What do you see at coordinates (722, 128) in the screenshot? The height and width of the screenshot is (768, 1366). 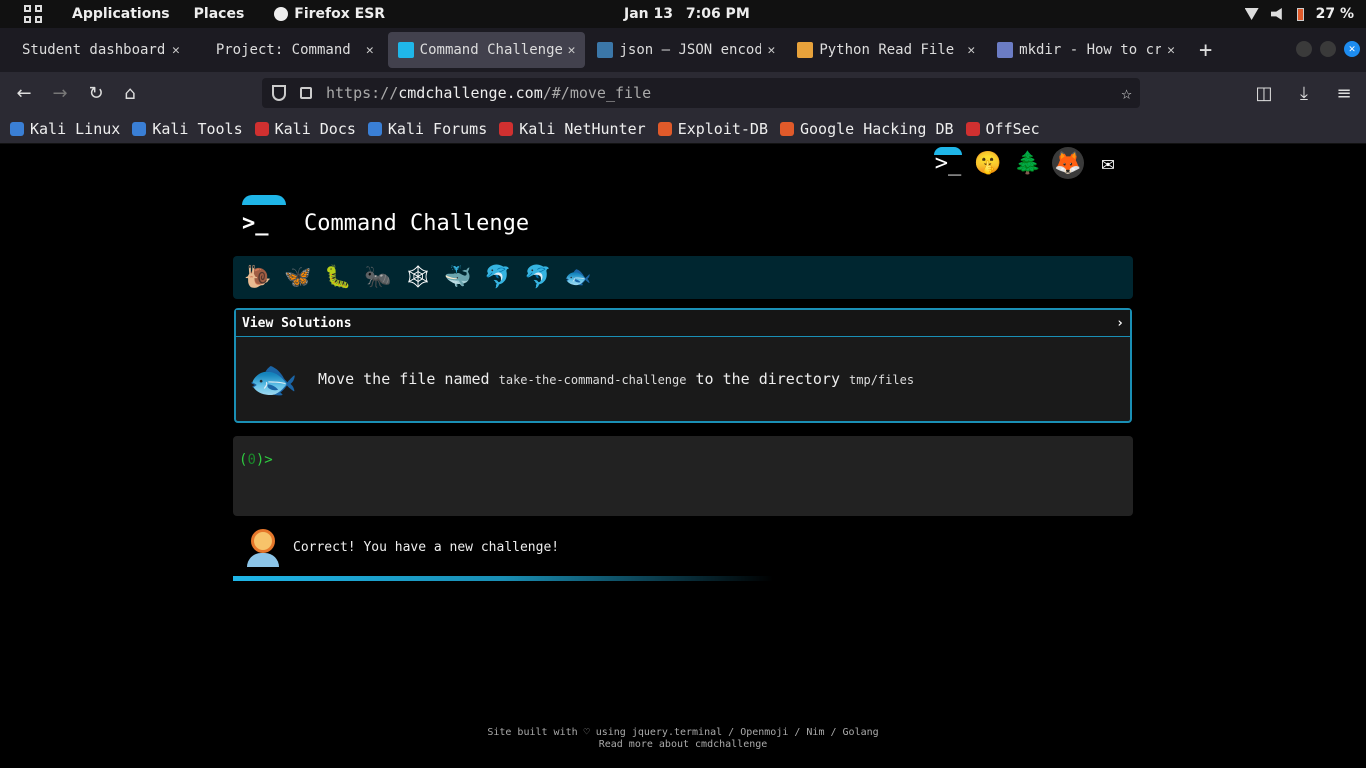 I see `bookmark-label: Exploit-DB` at bounding box center [722, 128].